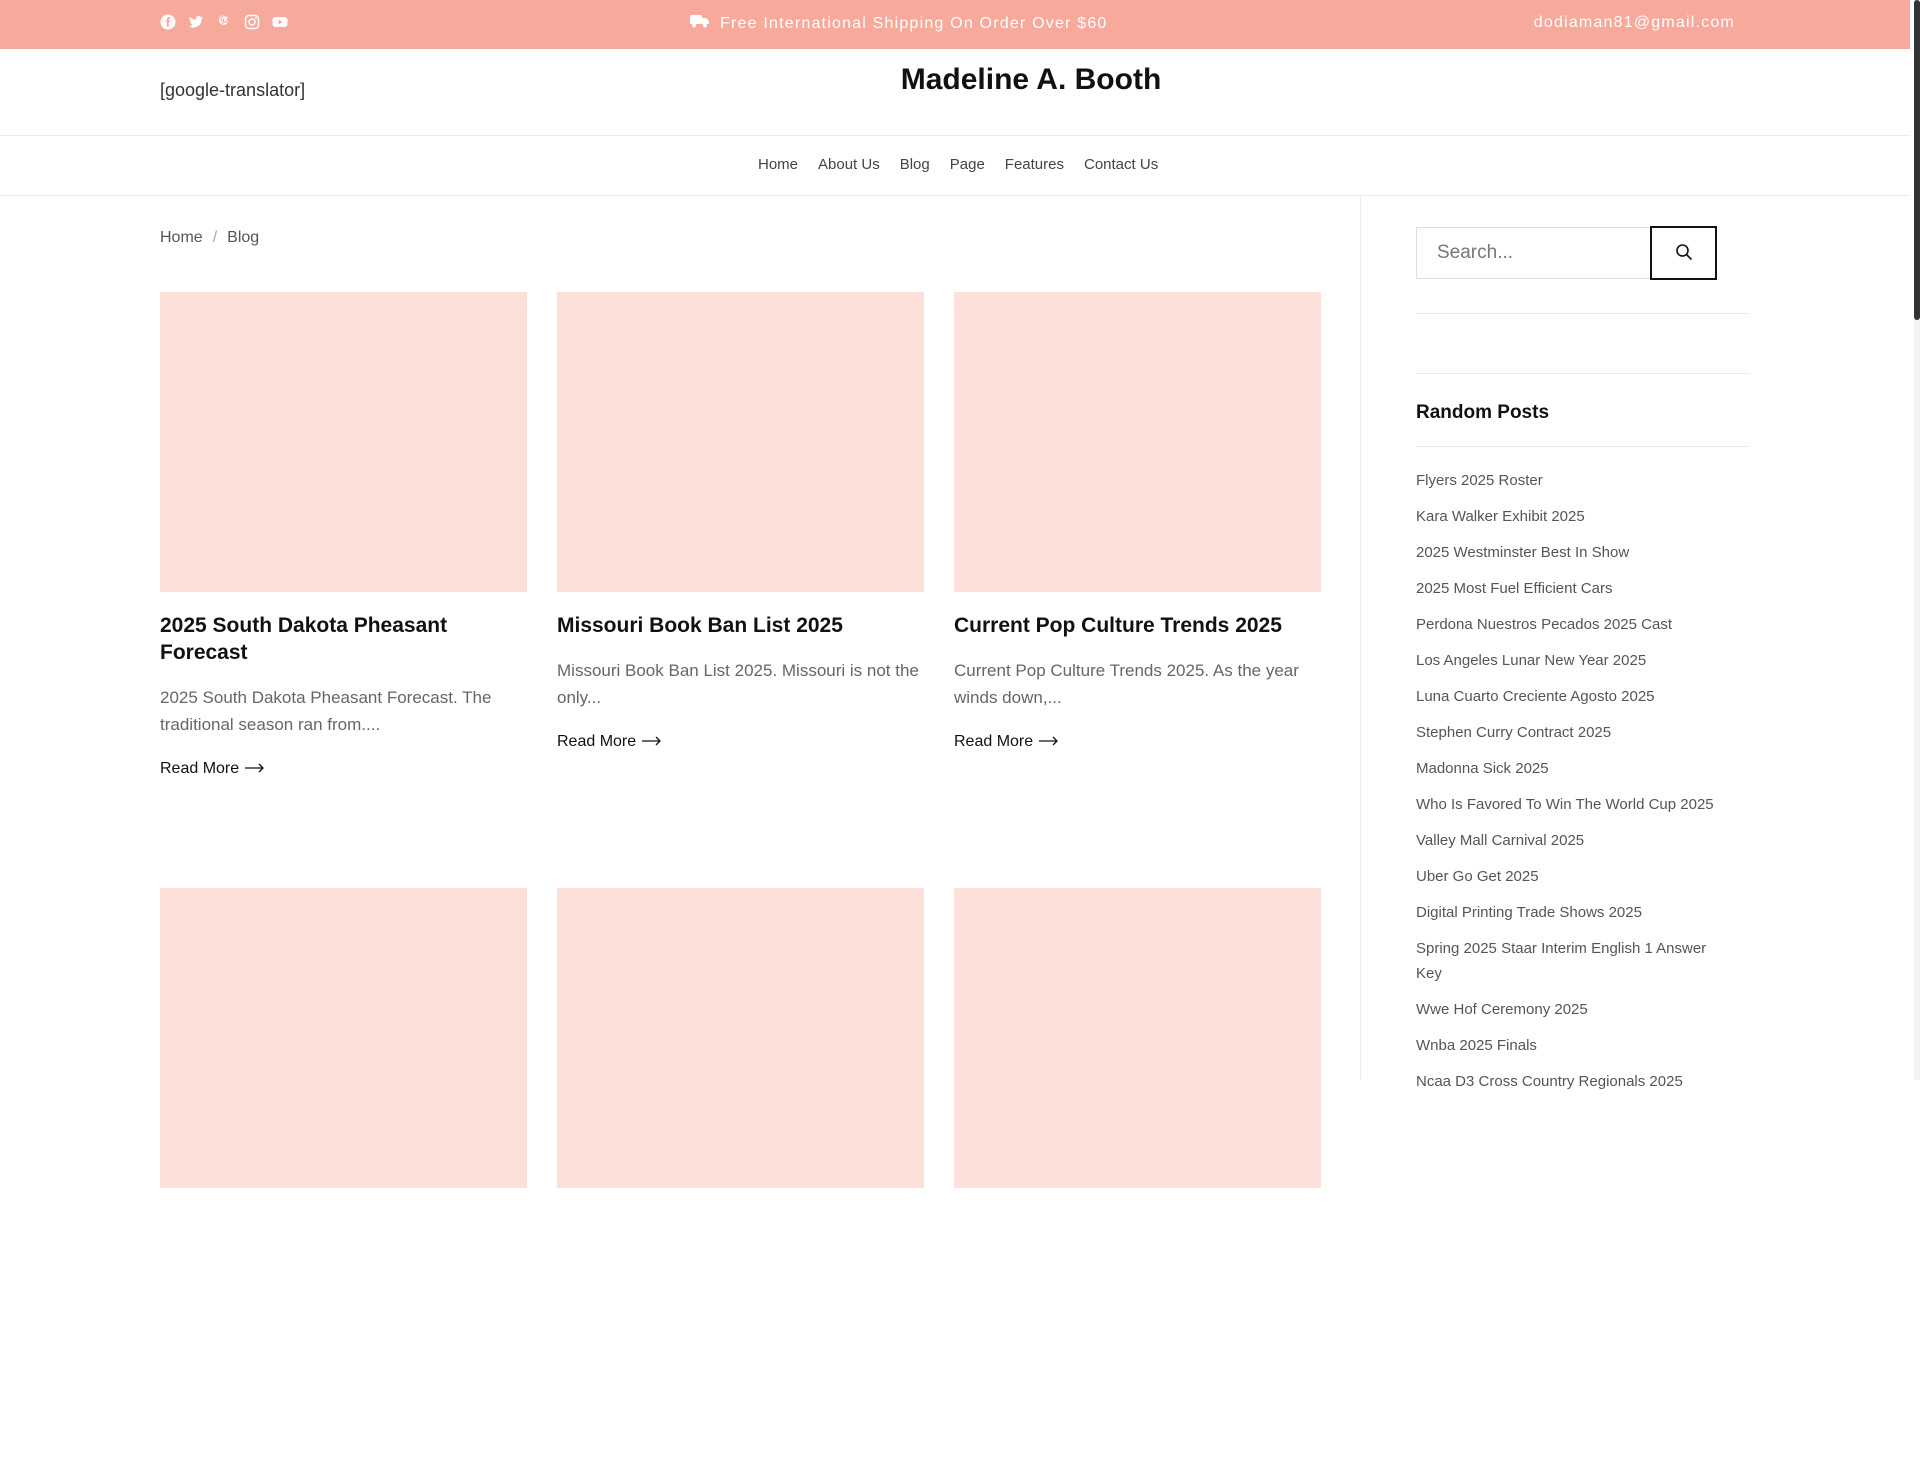  I want to click on scrollbar-track, so click(1917, 540).